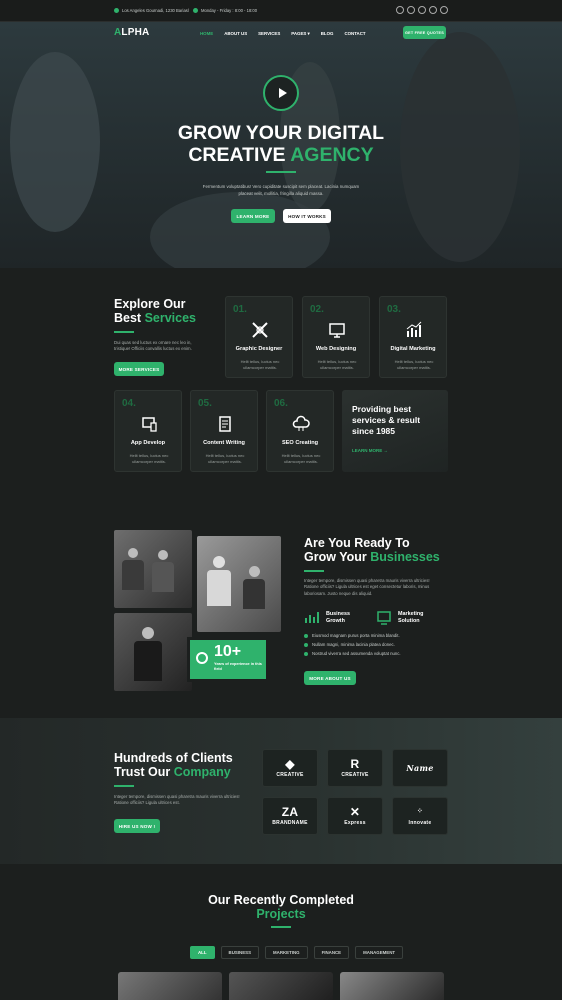  I want to click on clients-divider, so click(124, 786).